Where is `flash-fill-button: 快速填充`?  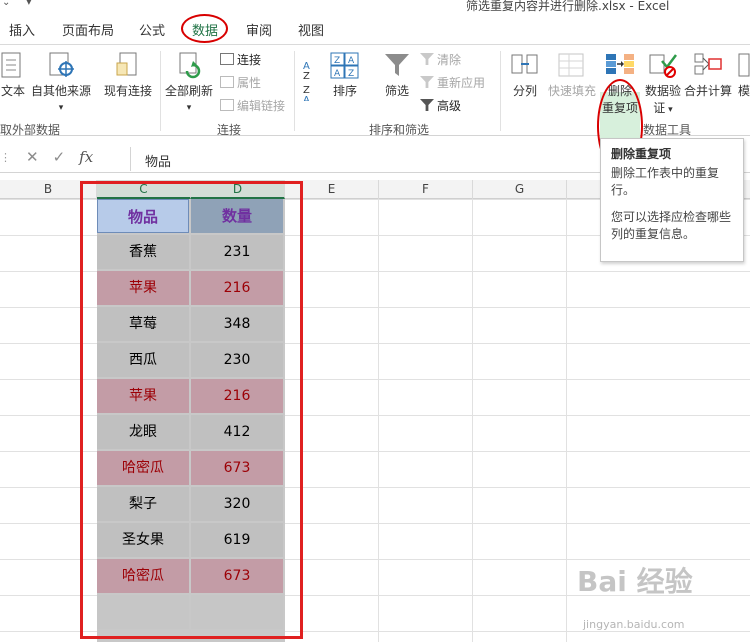 flash-fill-button: 快速填充 is located at coordinates (572, 75).